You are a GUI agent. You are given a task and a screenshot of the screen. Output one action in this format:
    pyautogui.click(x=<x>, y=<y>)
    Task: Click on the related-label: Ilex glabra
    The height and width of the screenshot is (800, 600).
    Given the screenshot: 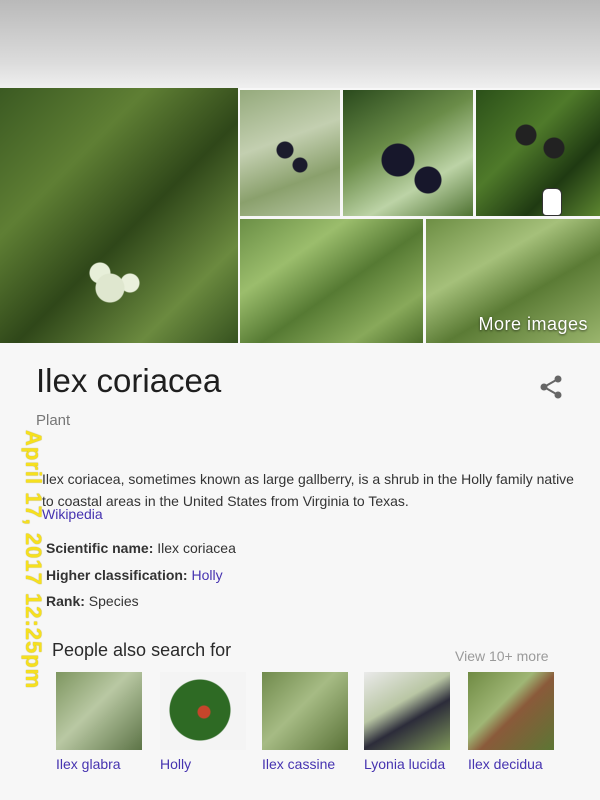 What is the action you would take?
    pyautogui.click(x=100, y=764)
    